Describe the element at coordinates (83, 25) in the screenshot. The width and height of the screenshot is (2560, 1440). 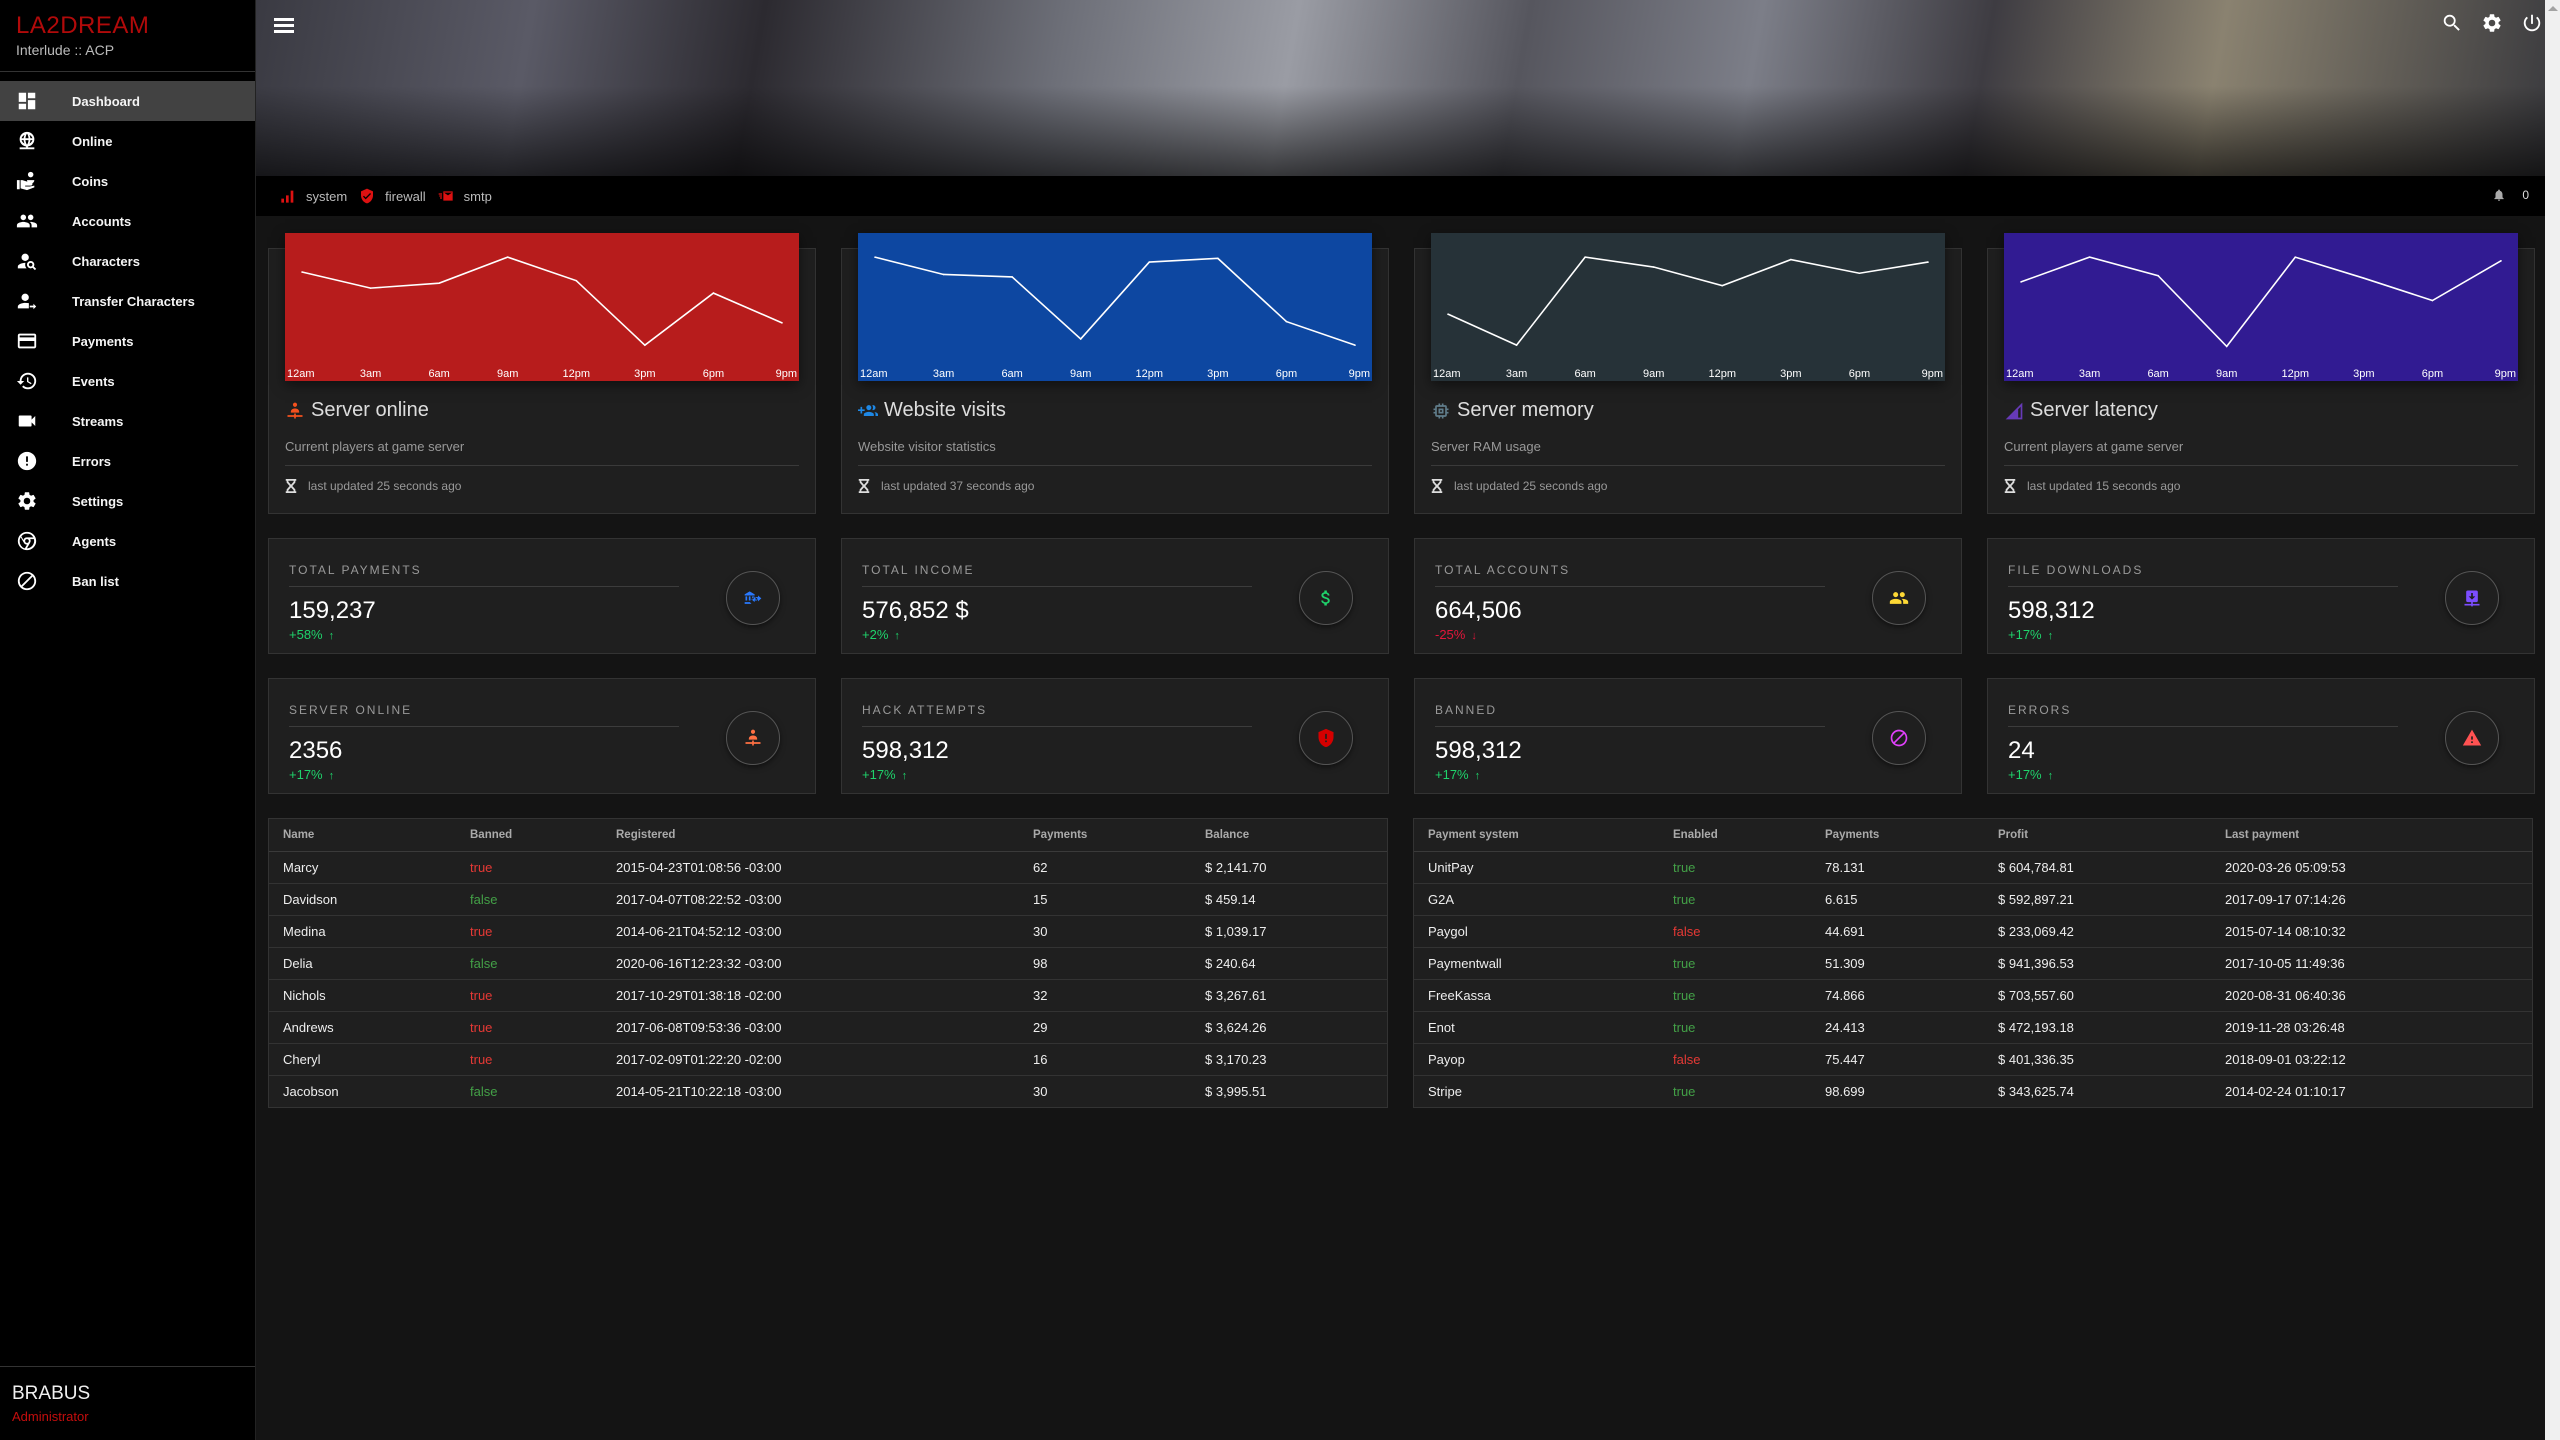
I see `brand-title: LA2DREAM` at that location.